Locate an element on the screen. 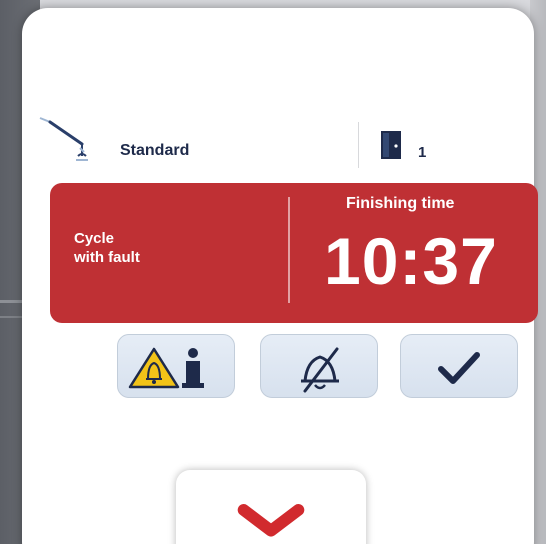 Image resolution: width=546 pixels, height=544 pixels. row-divider is located at coordinates (358, 145).